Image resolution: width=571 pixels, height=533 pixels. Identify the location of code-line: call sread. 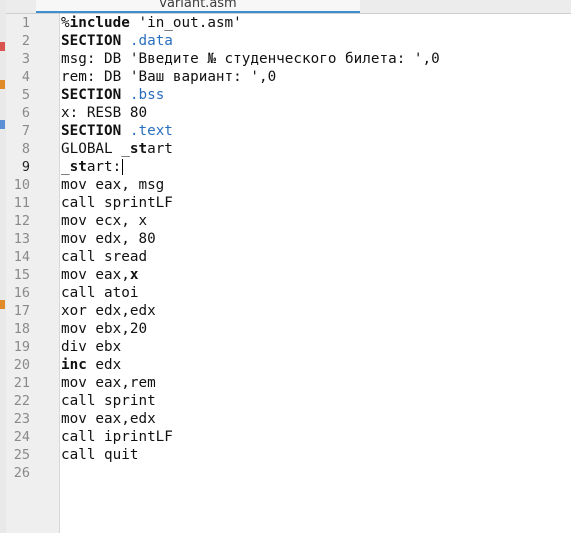
(104, 257).